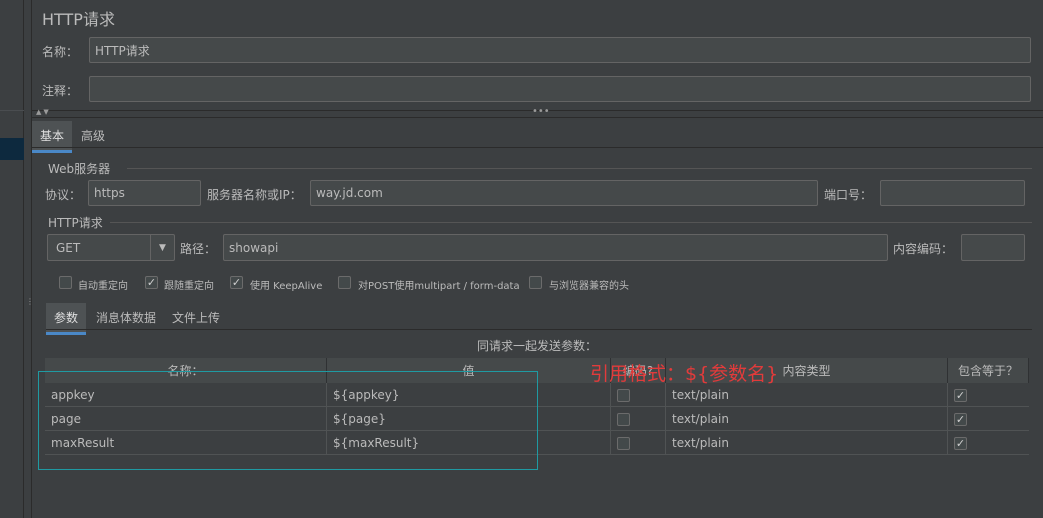 The width and height of the screenshot is (1043, 518). Describe the element at coordinates (560, 89) in the screenshot. I see `comment-field` at that location.